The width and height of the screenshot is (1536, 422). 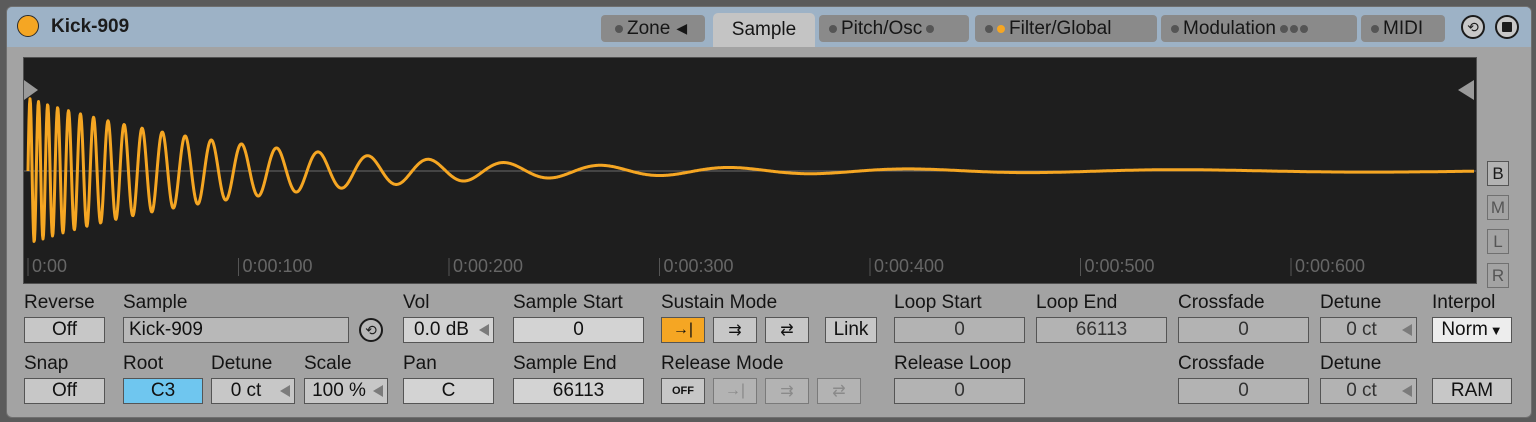 I want to click on link-button: Link, so click(x=851, y=330).